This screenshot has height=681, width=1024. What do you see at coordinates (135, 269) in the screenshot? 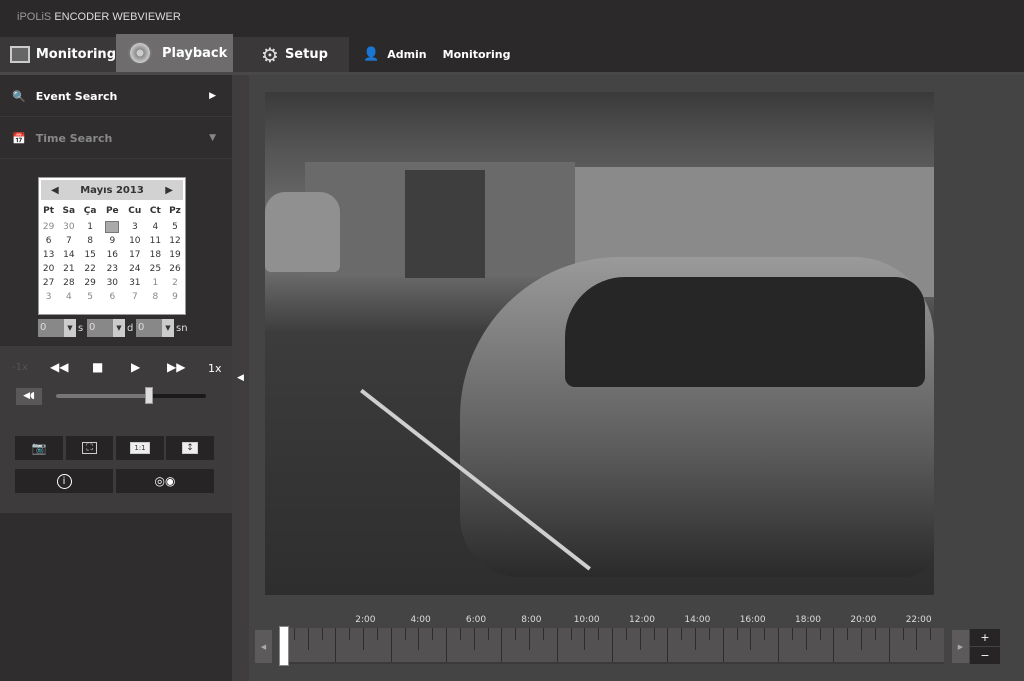
I see `calendar-day: 24` at bounding box center [135, 269].